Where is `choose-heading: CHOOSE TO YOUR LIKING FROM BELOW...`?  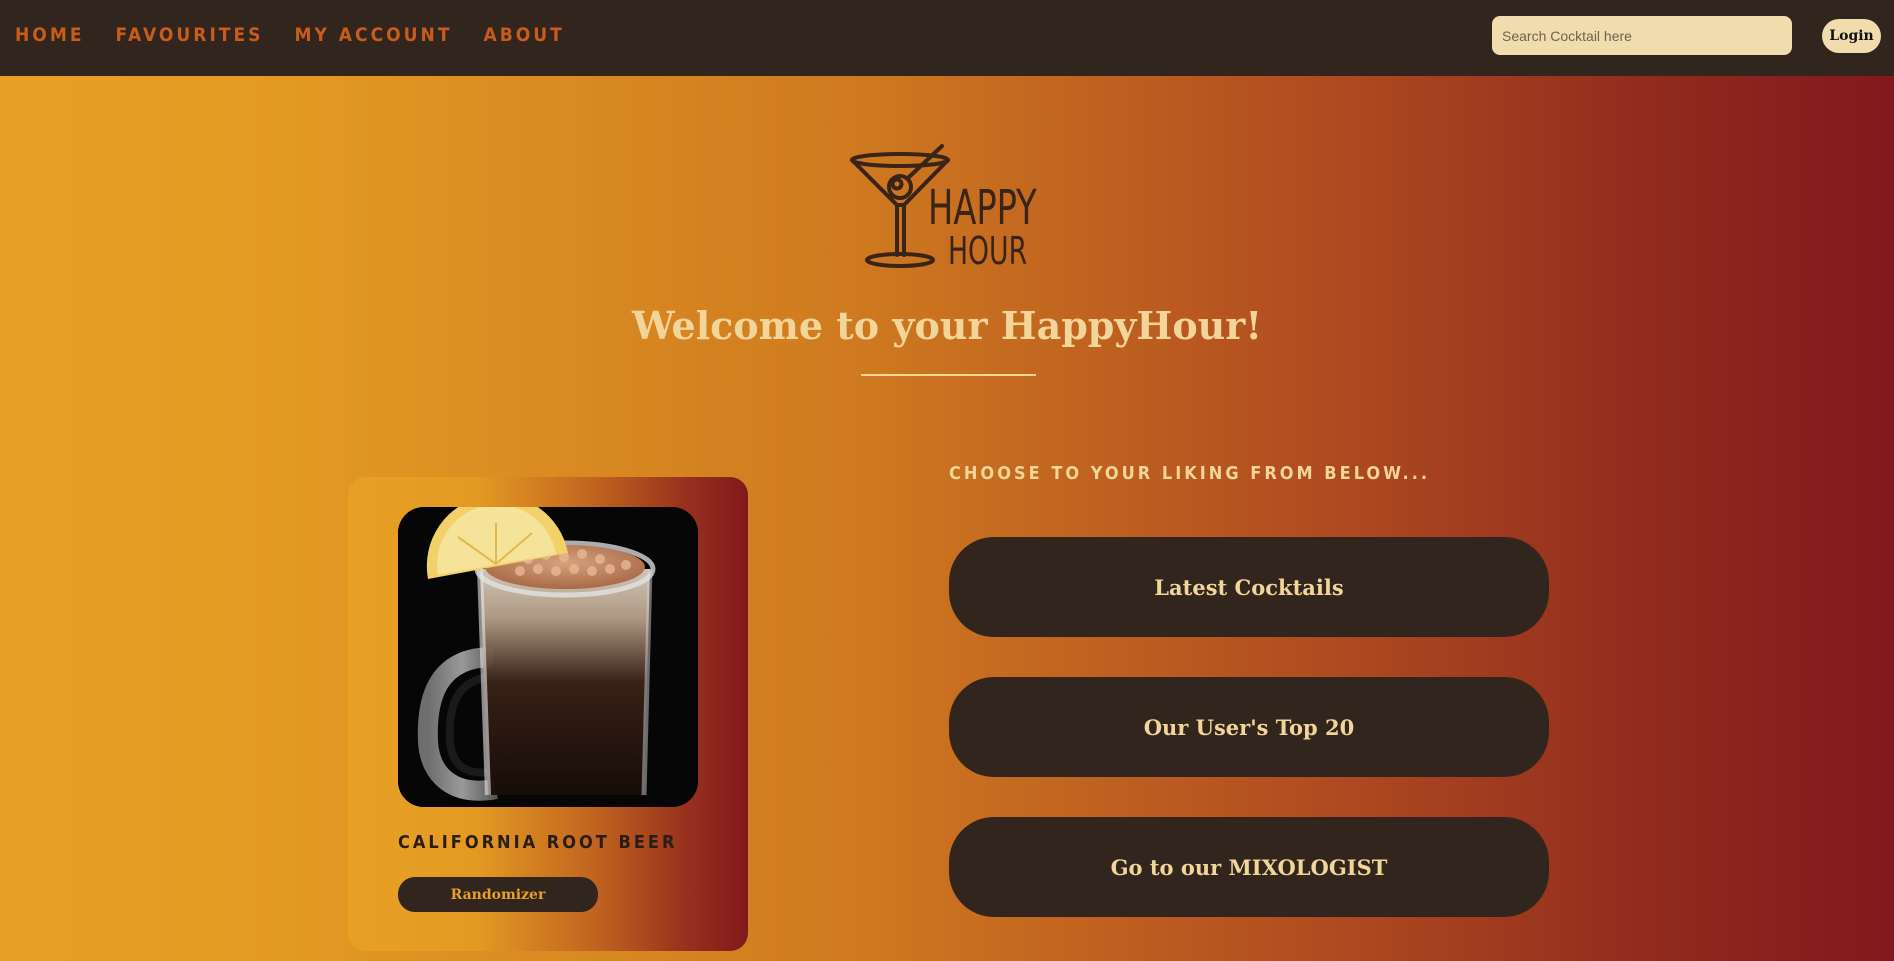 choose-heading: CHOOSE TO YOUR LIKING FROM BELOW... is located at coordinates (1190, 473).